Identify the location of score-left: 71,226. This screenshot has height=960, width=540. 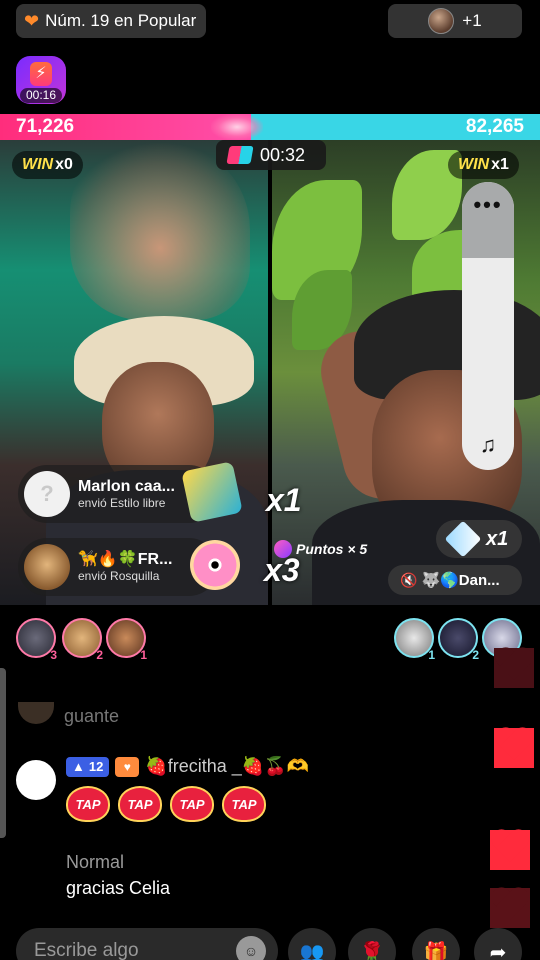
(45, 126).